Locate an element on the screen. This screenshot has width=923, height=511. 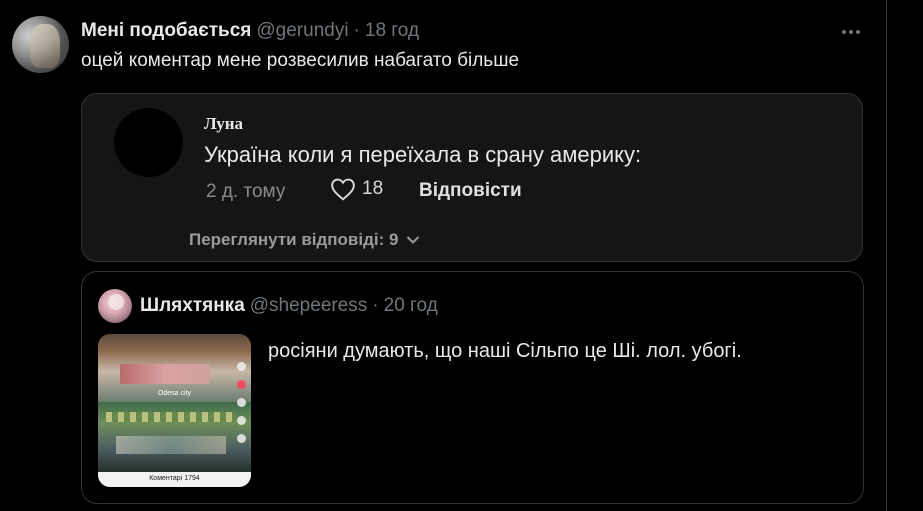
bookmark-icon is located at coordinates (241, 420).